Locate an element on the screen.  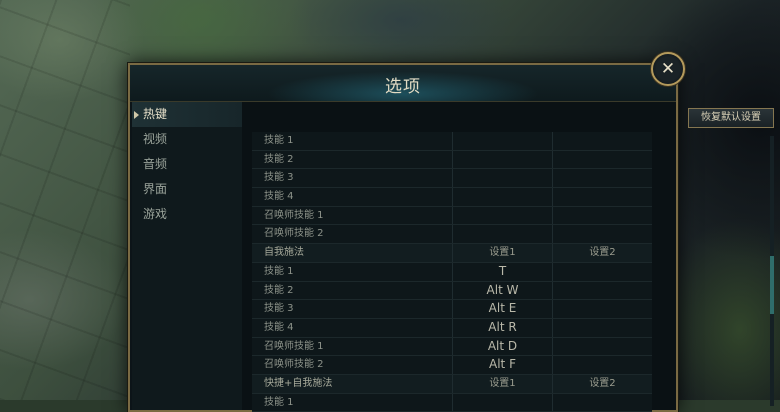
hotkey-row: 召唤师技能 2 Alt F is located at coordinates (452, 365).